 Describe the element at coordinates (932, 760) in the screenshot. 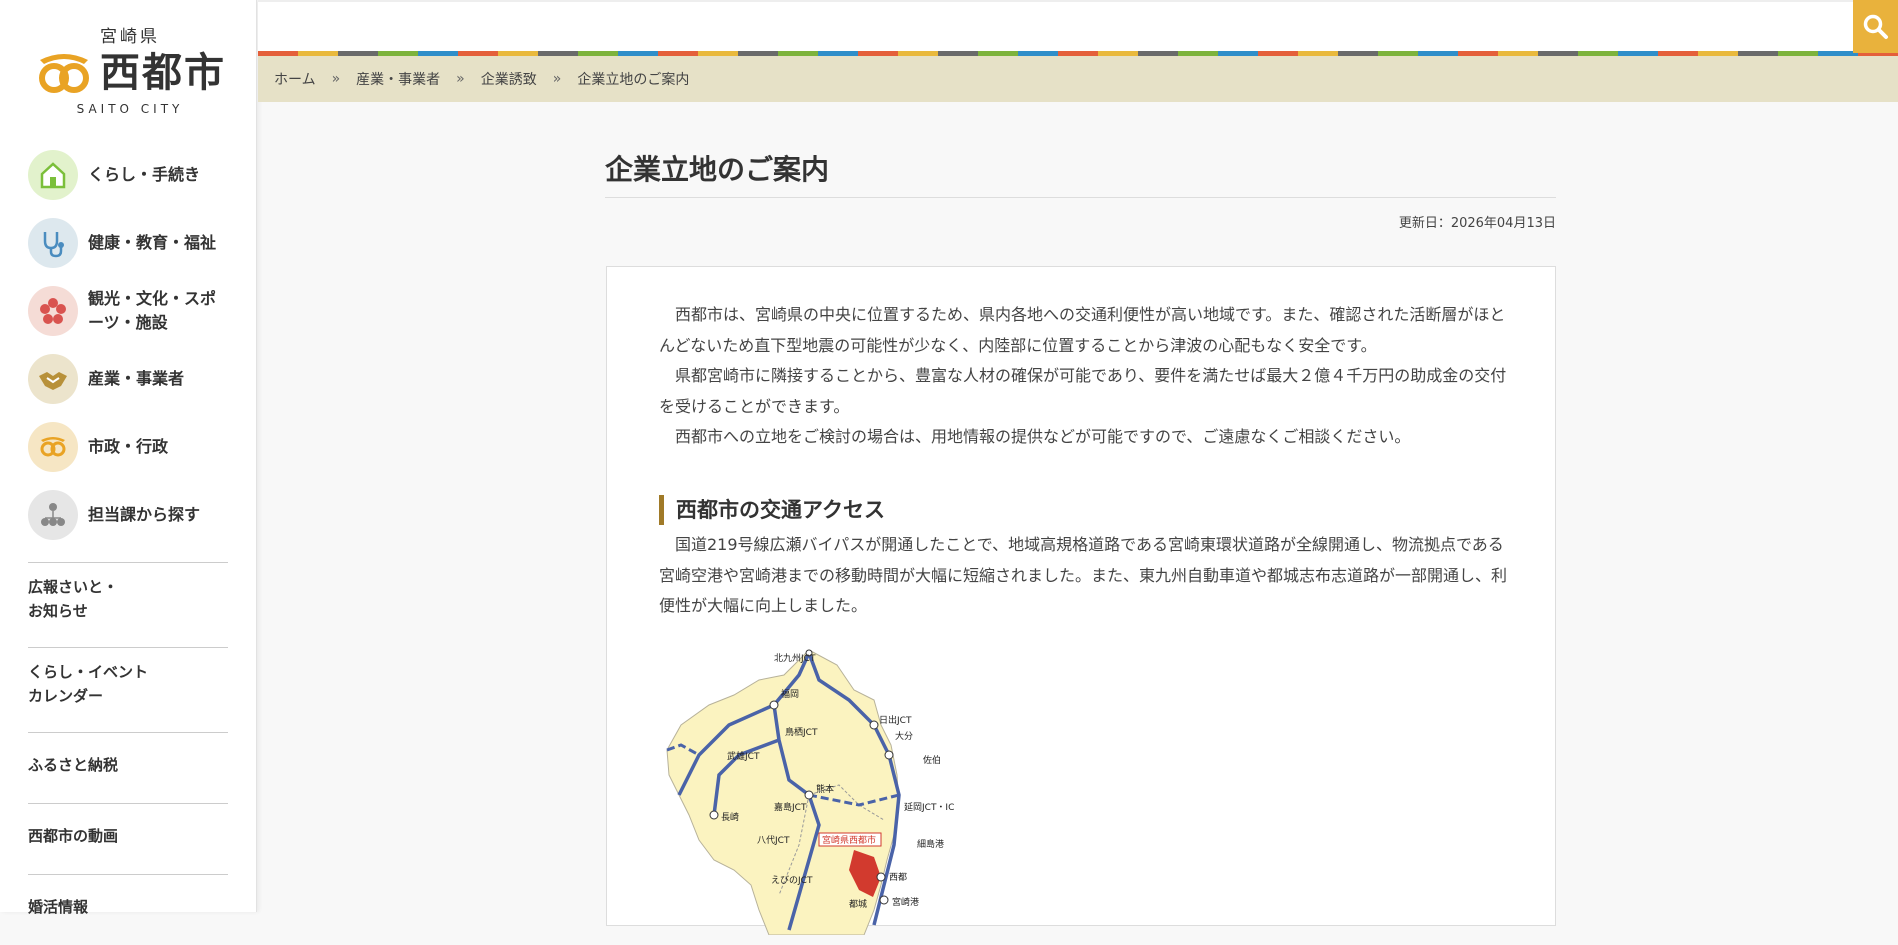

I see `map-label: 佐伯` at that location.